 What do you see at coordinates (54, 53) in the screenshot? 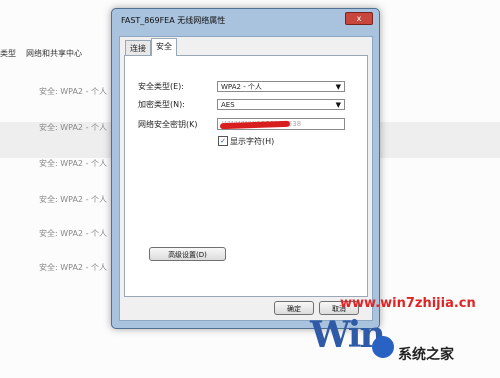
I see `network-sharing-center-link: 网络和共享中心` at bounding box center [54, 53].